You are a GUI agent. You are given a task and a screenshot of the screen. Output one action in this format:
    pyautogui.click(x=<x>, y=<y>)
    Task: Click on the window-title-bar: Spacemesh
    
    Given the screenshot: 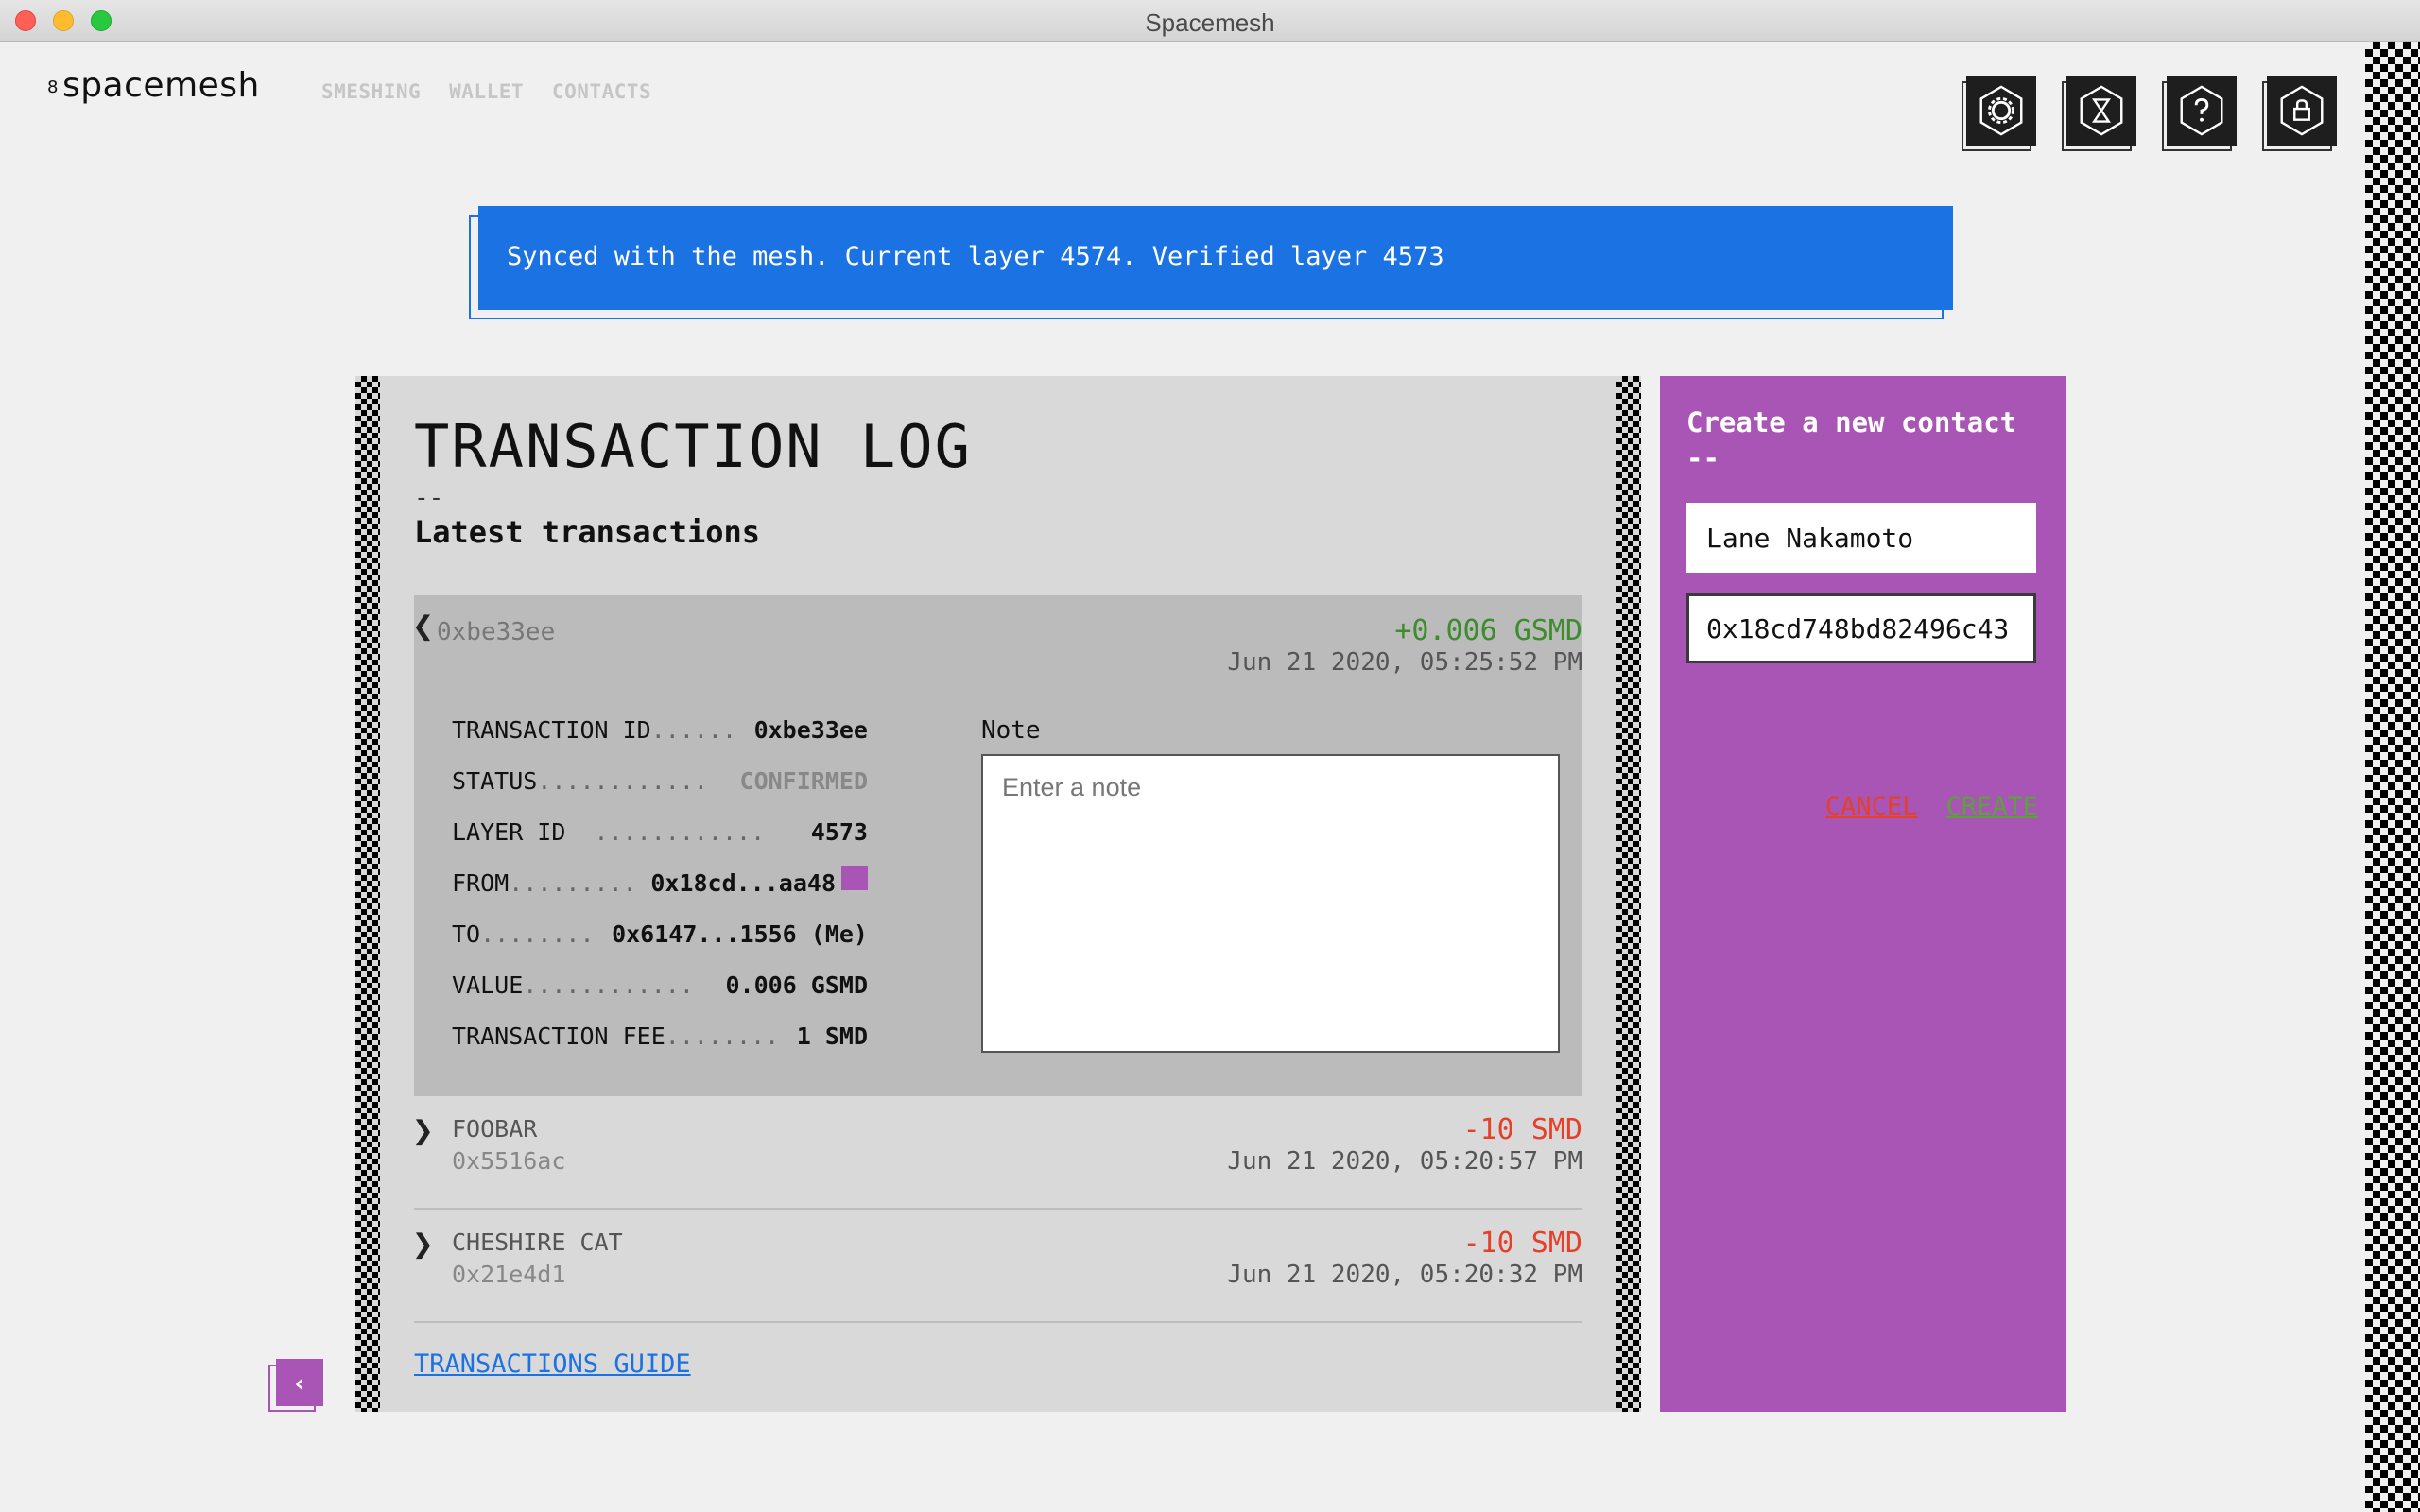 What is the action you would take?
    pyautogui.click(x=1210, y=21)
    